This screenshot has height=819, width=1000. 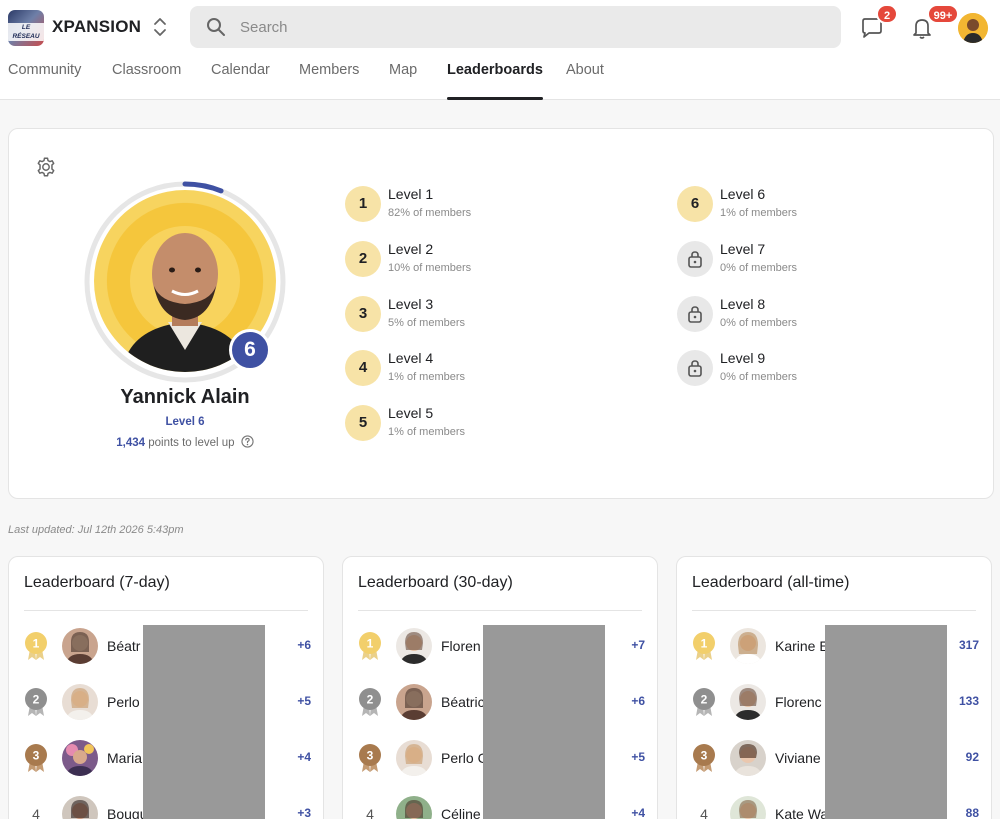 I want to click on current-level-badge: 6, so click(x=250, y=350).